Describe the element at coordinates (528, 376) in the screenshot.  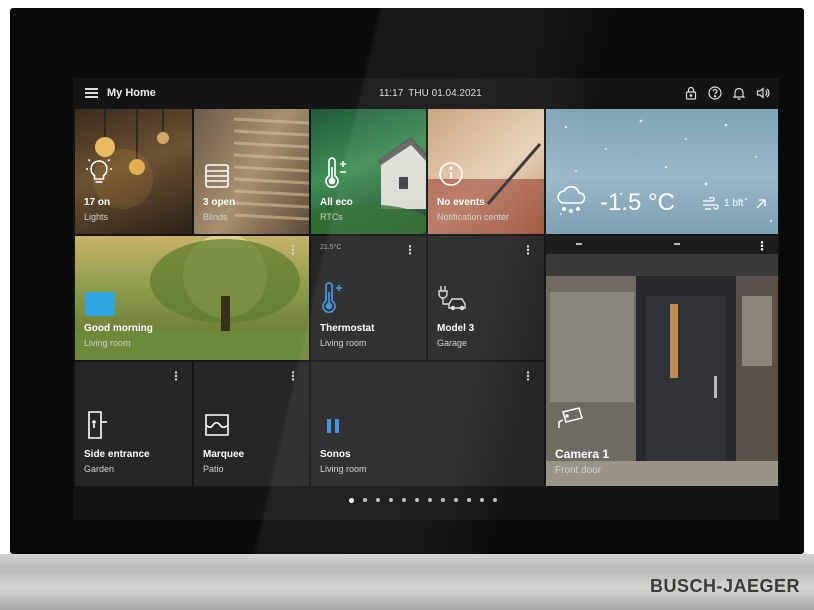
I see `sonos-more-button: ⋮` at that location.